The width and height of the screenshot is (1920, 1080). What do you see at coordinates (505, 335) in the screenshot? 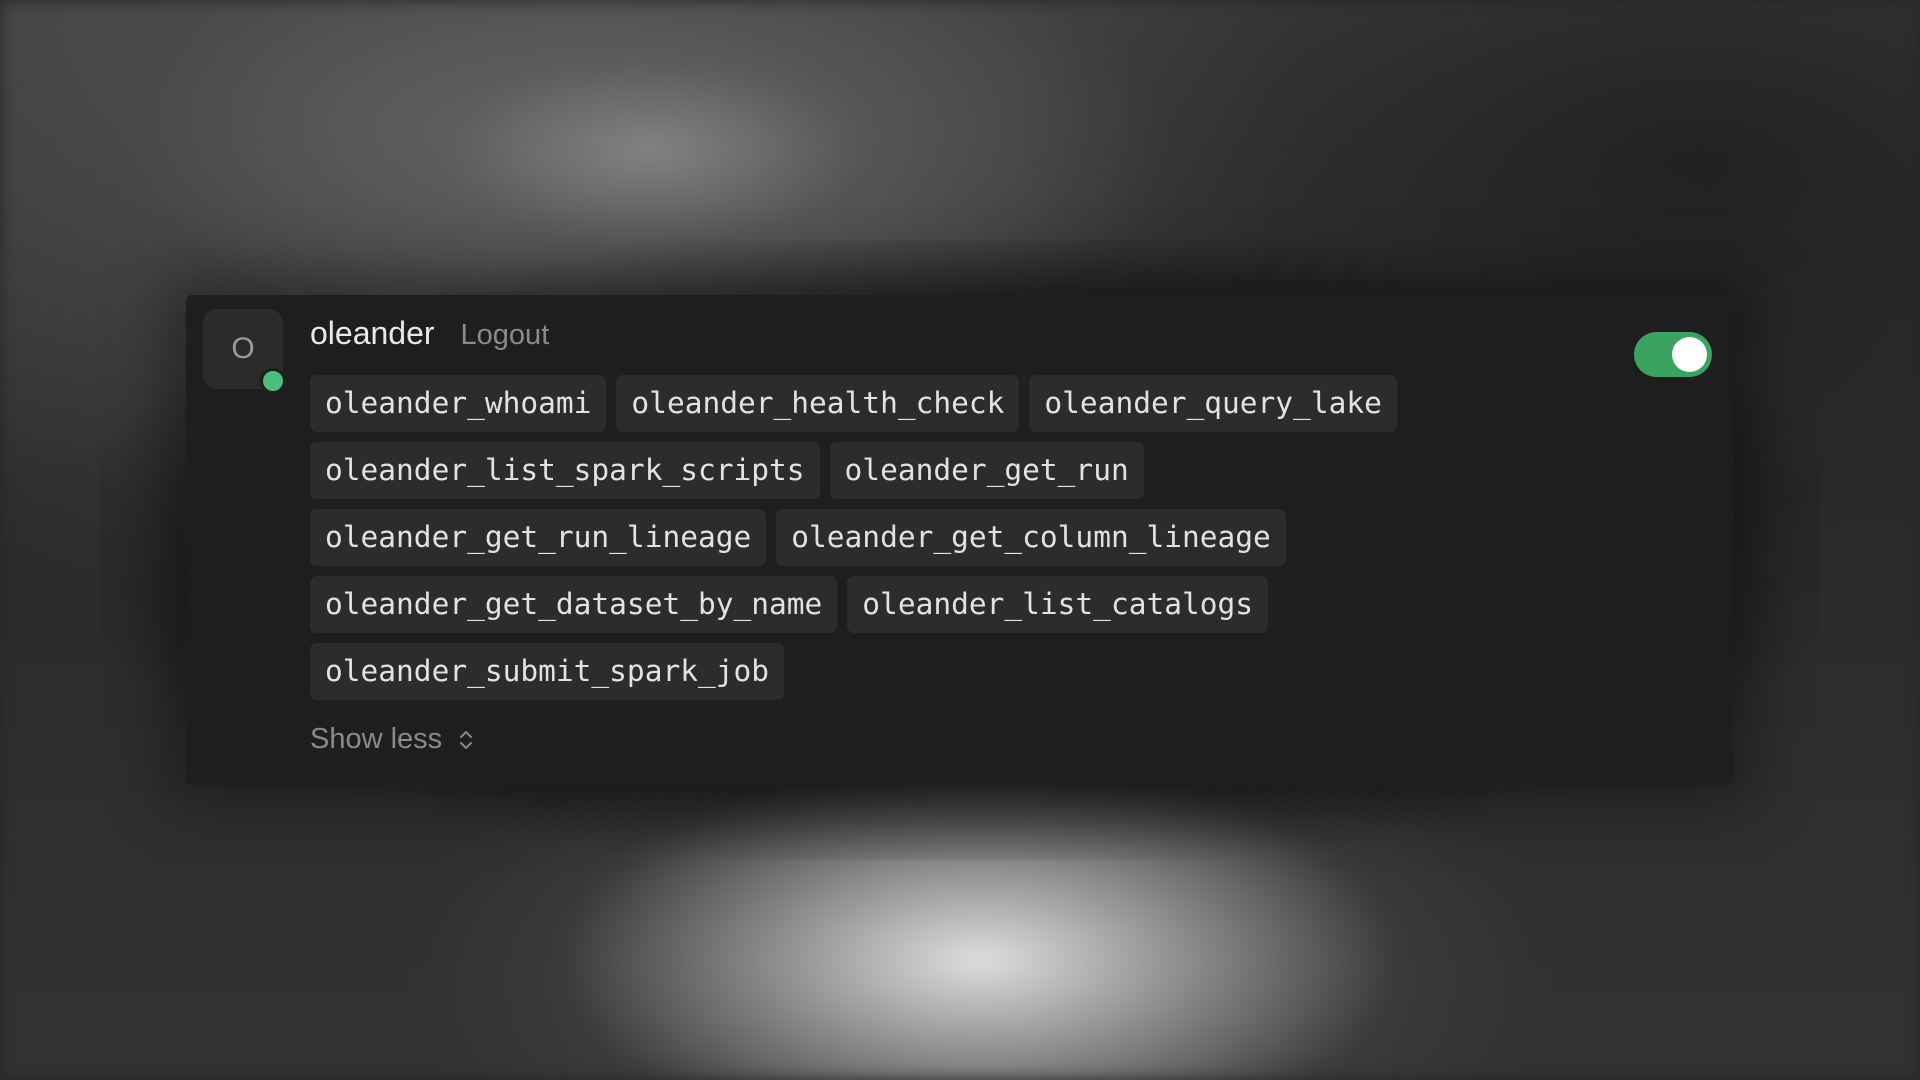
I see `logout-button: Logout` at bounding box center [505, 335].